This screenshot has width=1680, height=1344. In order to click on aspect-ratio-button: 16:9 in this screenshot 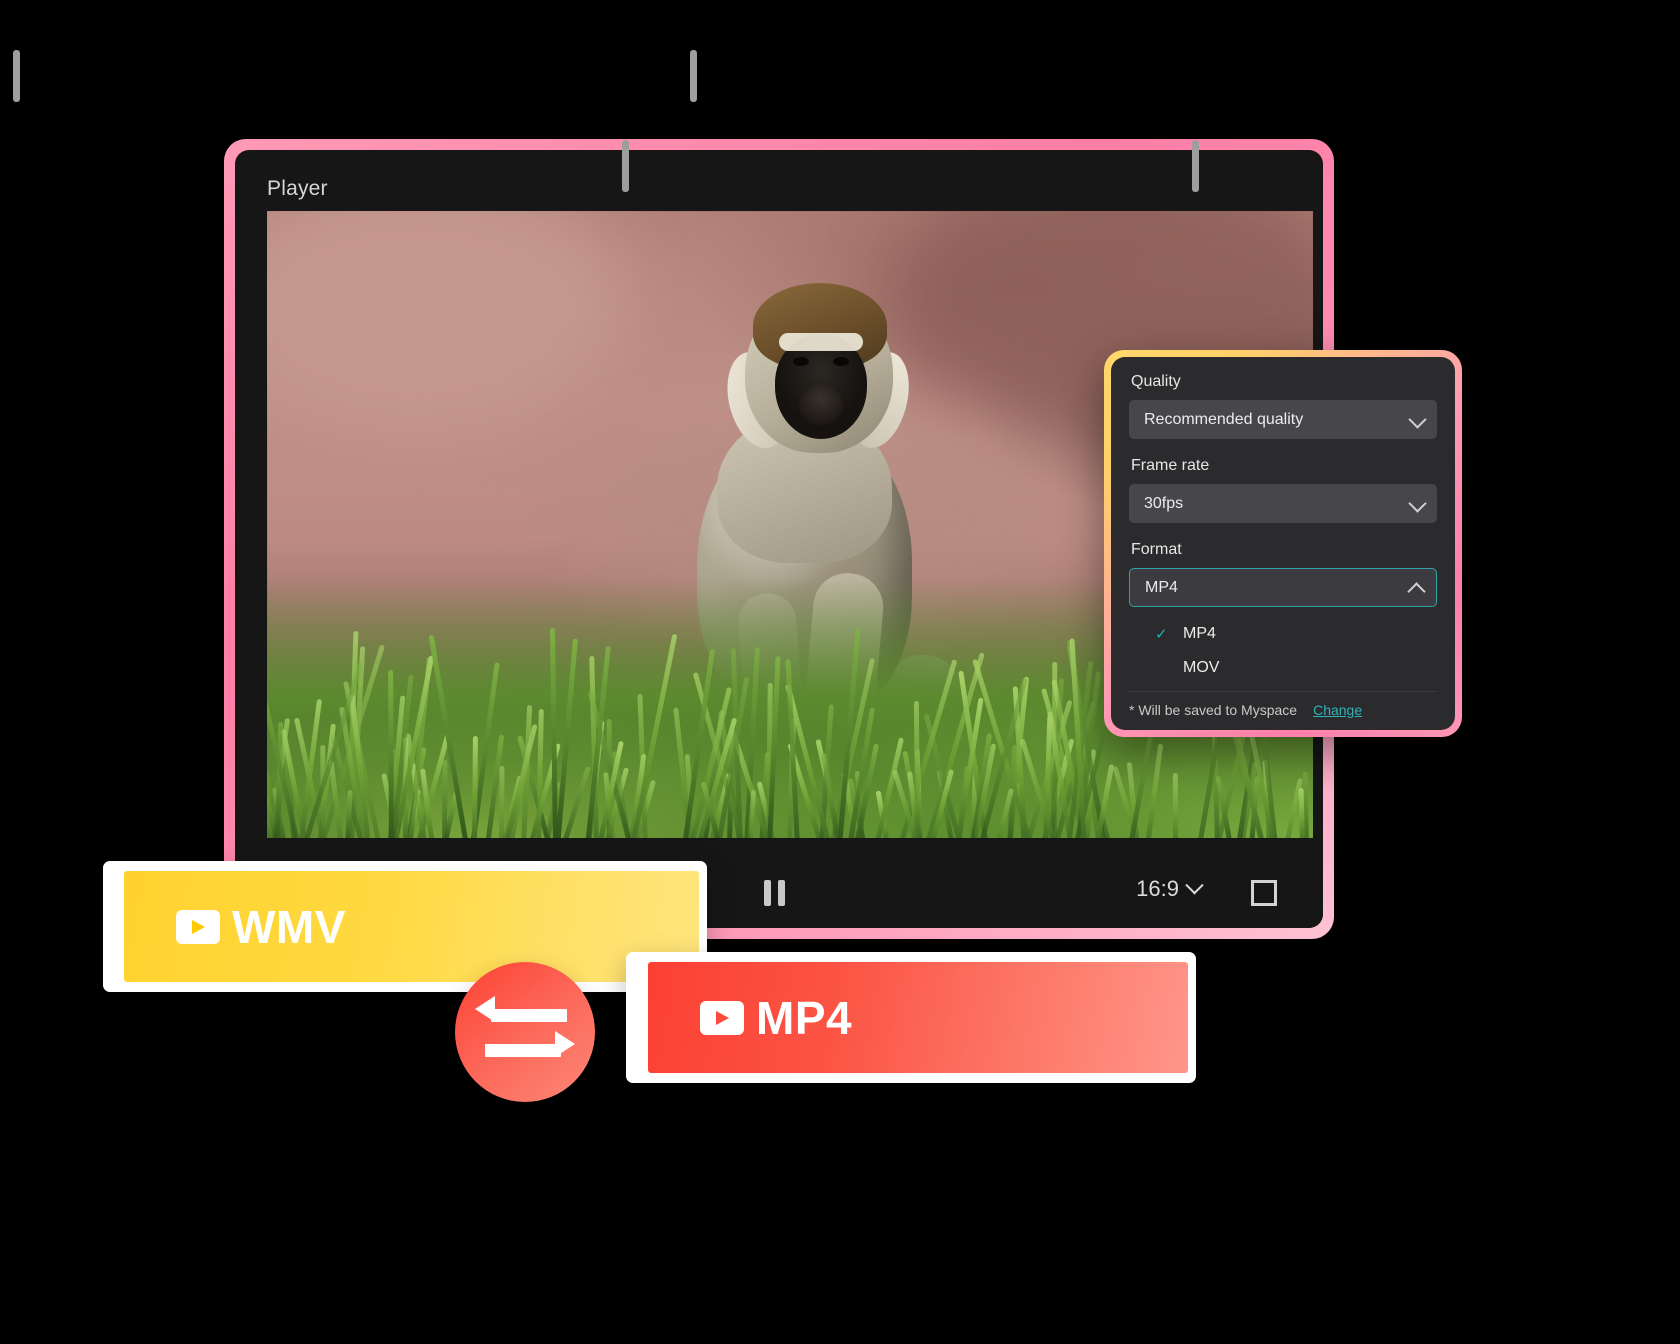, I will do `click(1170, 888)`.